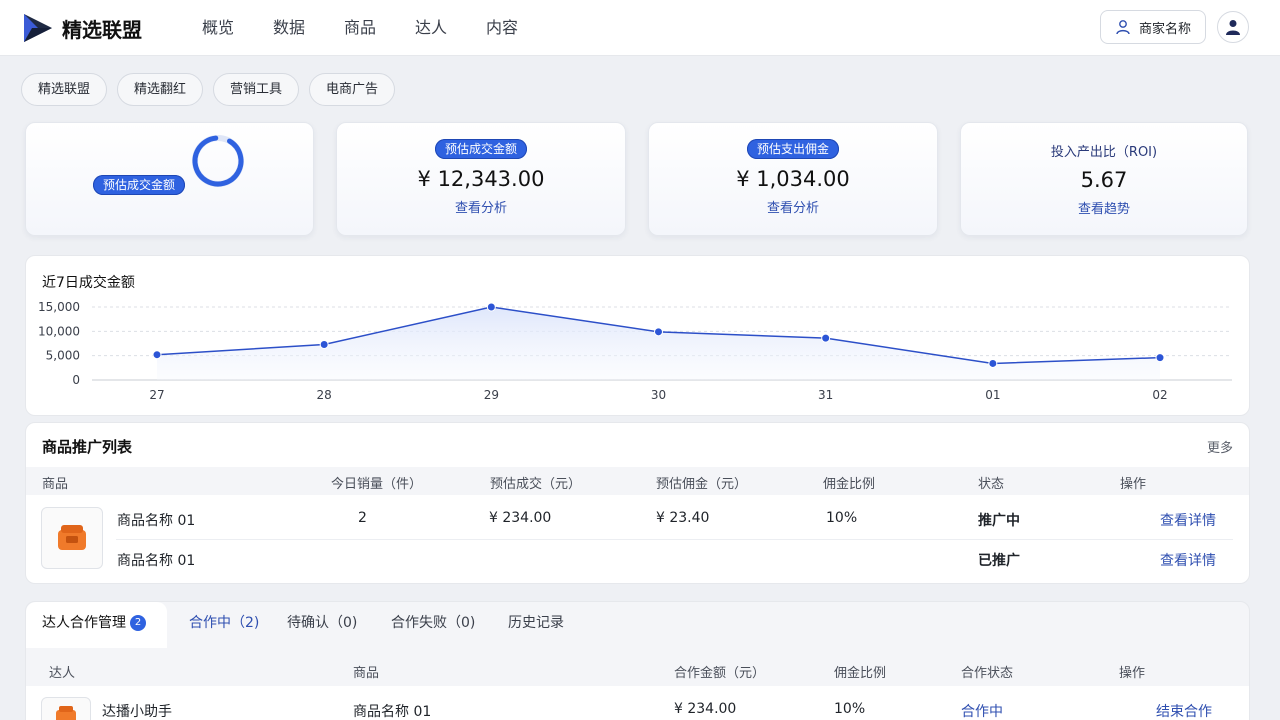  What do you see at coordinates (1104, 207) in the screenshot?
I see `view-trend-link: 查看趋势` at bounding box center [1104, 207].